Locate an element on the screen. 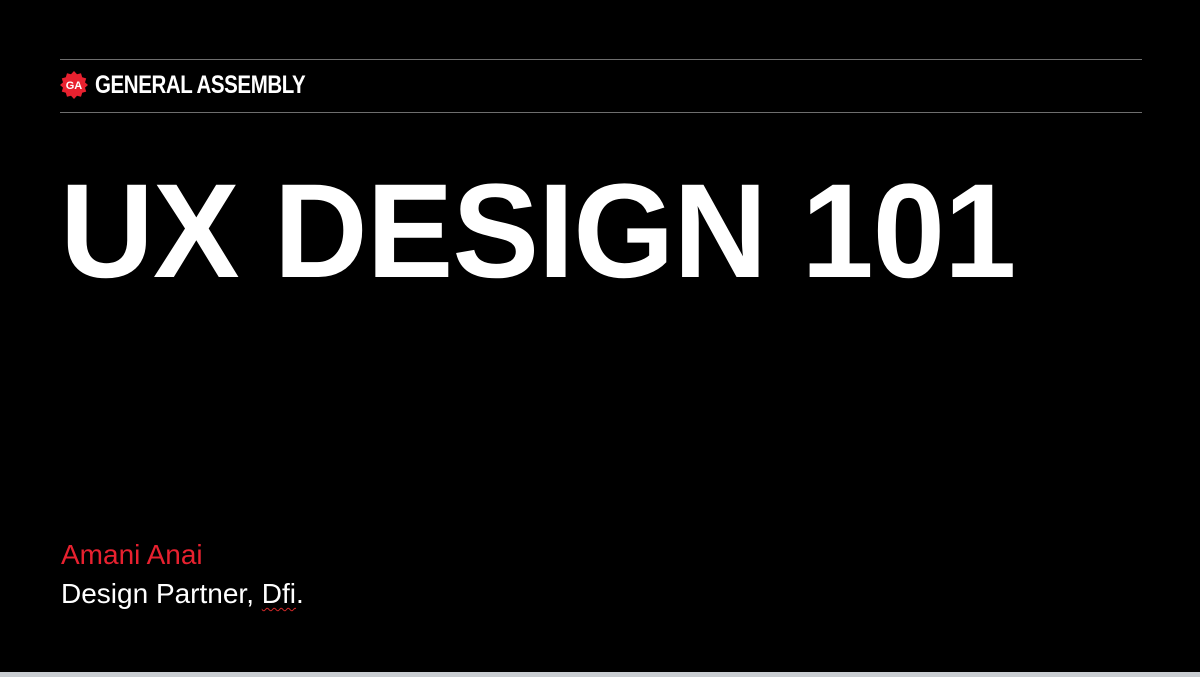 Image resolution: width=1200 pixels, height=677 pixels. presenter-role-prefix: Design Partner, is located at coordinates (161, 593).